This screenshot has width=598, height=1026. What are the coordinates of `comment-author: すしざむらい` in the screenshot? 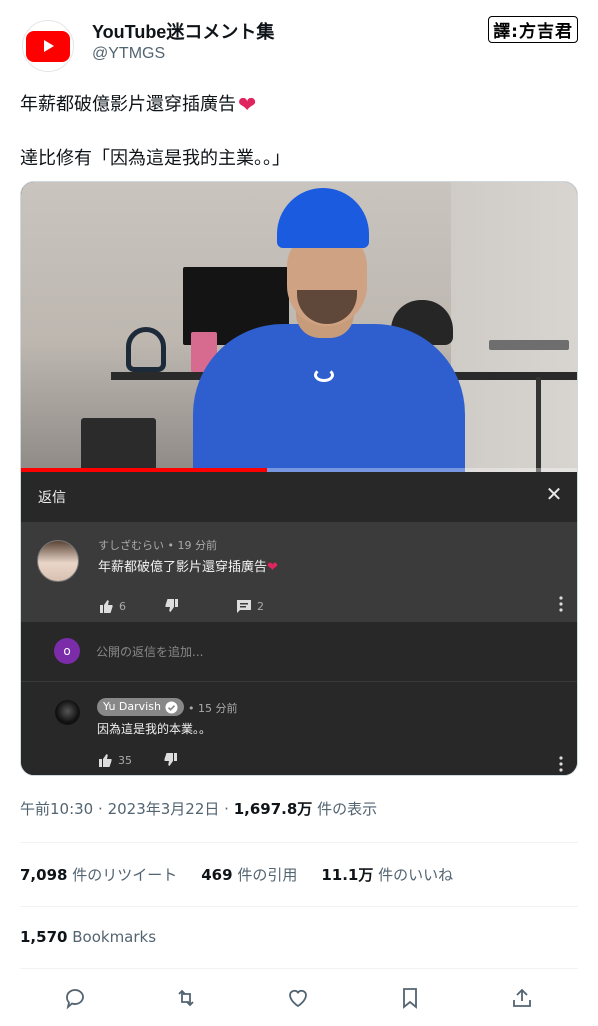 It's located at (131, 545).